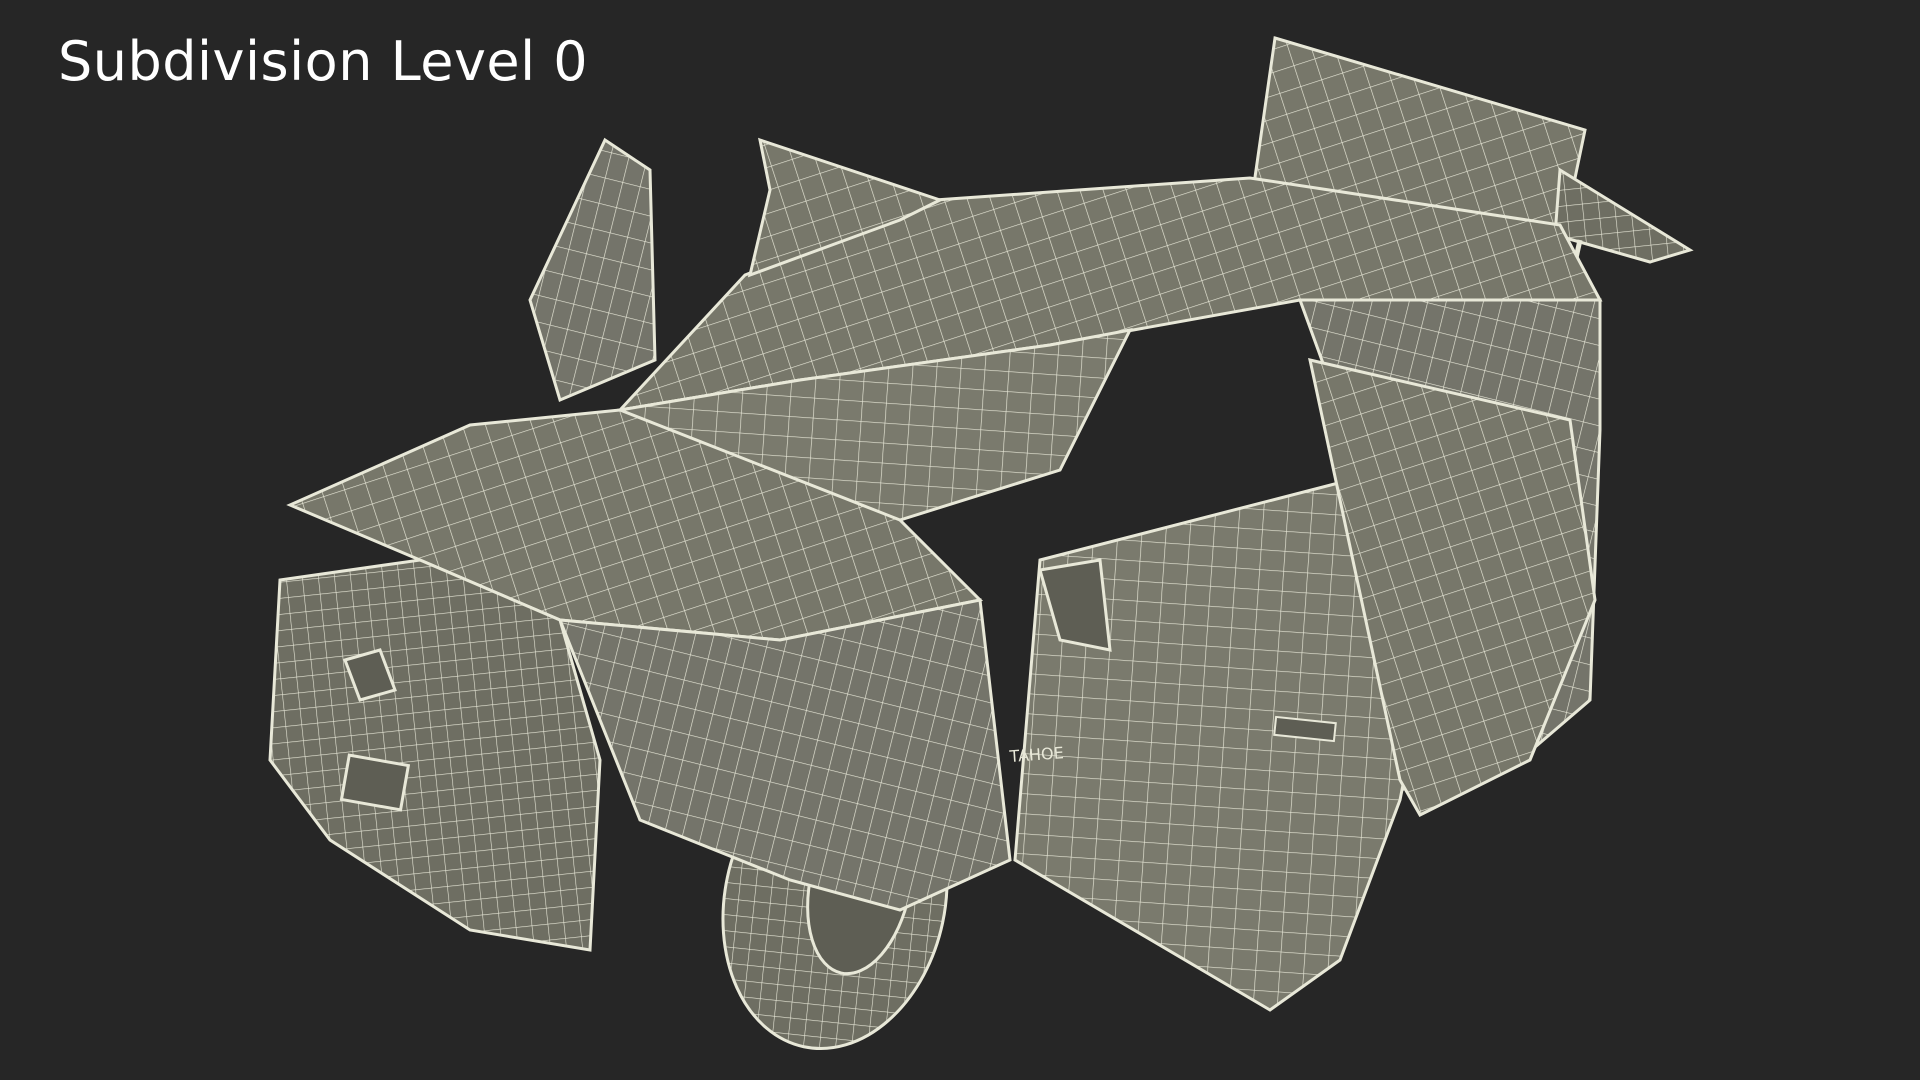 Image resolution: width=1920 pixels, height=1080 pixels. Describe the element at coordinates (1036, 754) in the screenshot. I see `door-badge: TAHOE` at that location.